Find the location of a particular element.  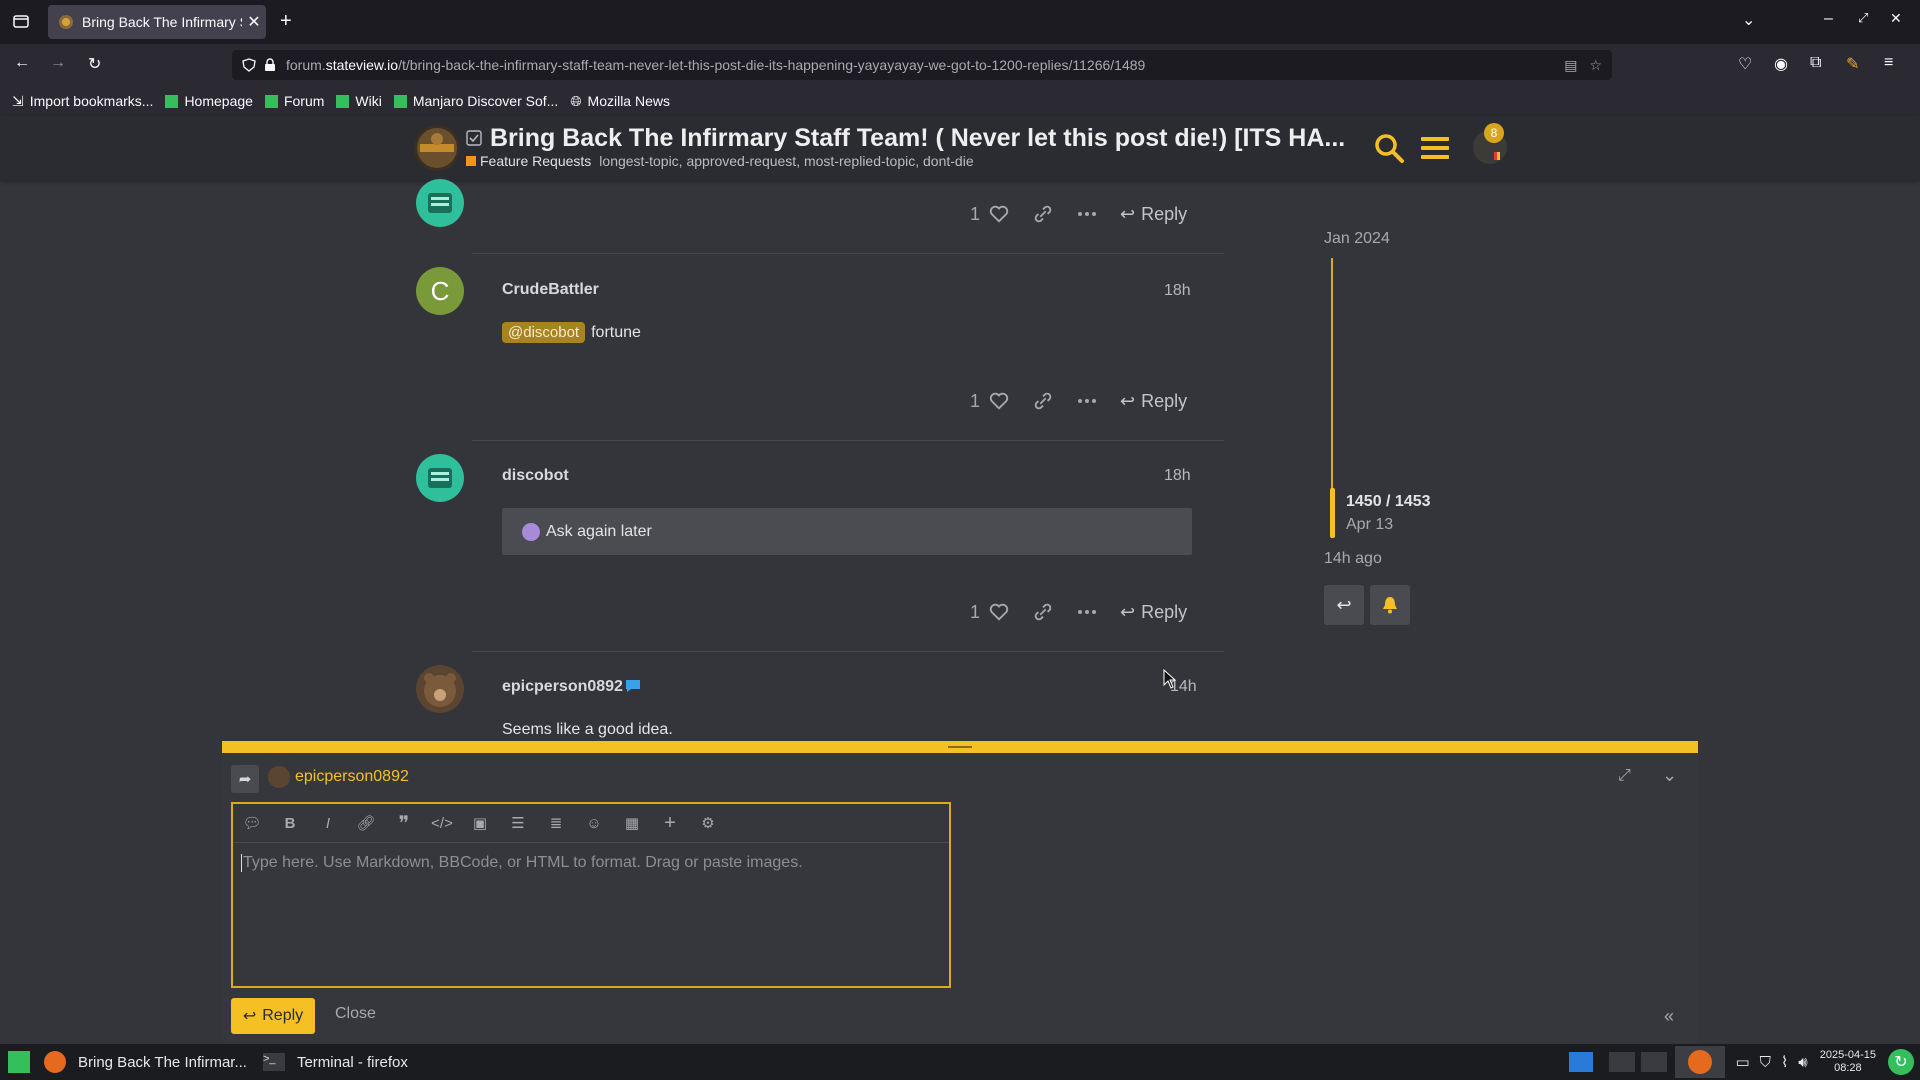

toggle-preview-icon: « is located at coordinates (1669, 1016).